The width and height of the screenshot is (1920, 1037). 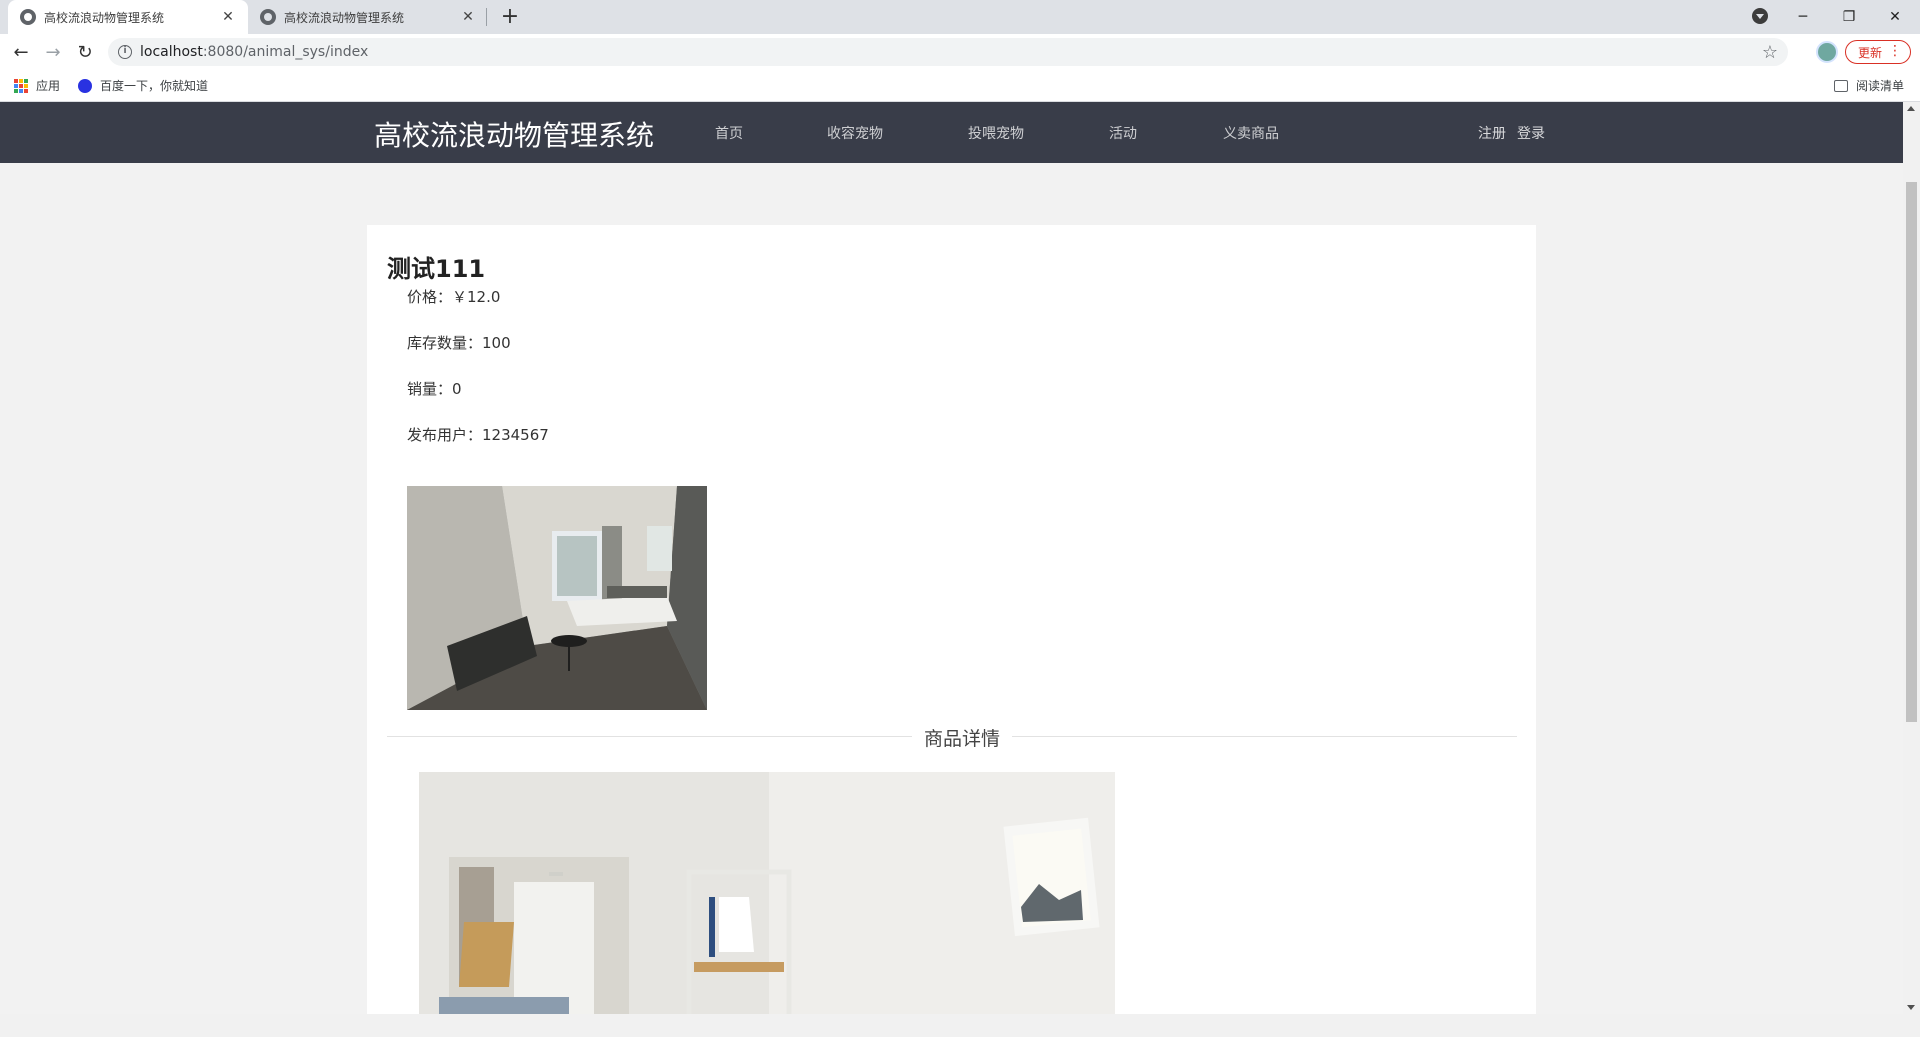 What do you see at coordinates (1803, 17) in the screenshot?
I see `minimize-icon: ─` at bounding box center [1803, 17].